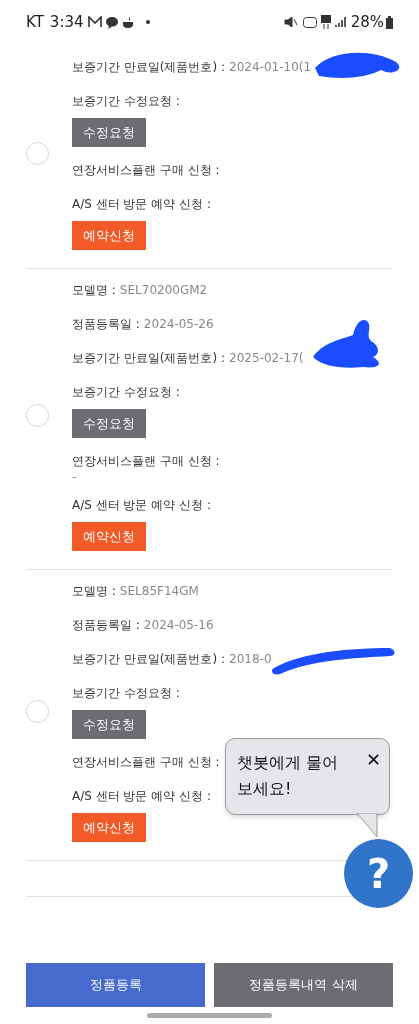  What do you see at coordinates (389, 22) in the screenshot?
I see `battery-icon` at bounding box center [389, 22].